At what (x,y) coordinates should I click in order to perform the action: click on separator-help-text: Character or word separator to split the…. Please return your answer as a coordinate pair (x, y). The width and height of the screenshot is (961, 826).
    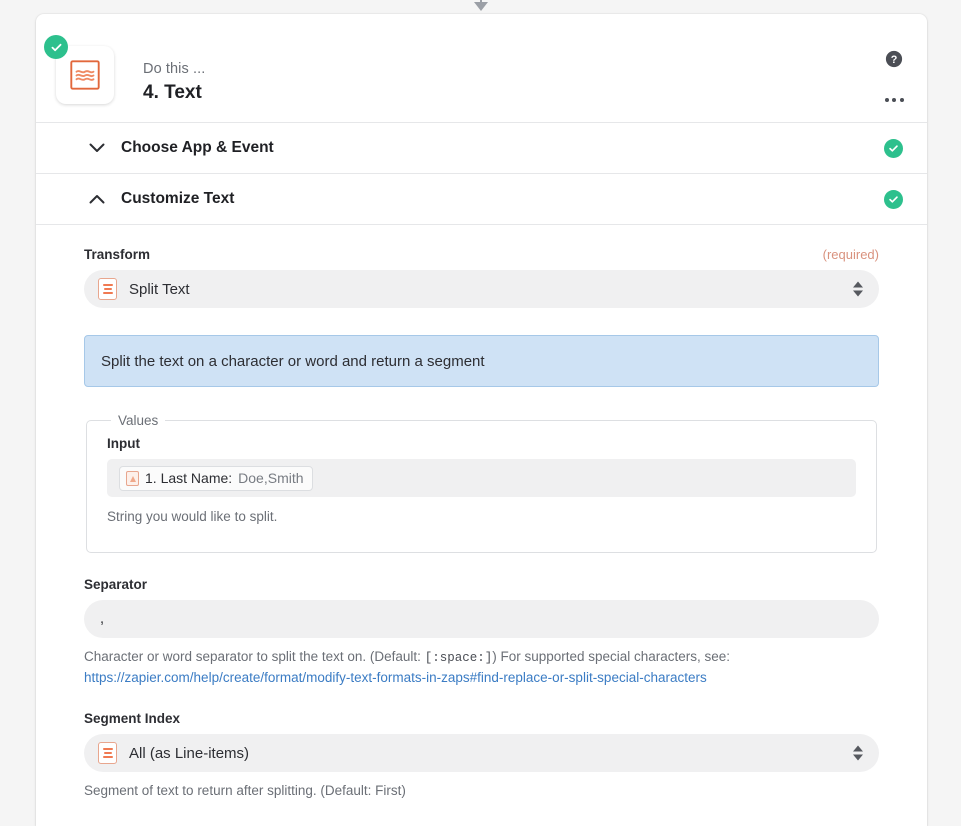
    Looking at the image, I should click on (481, 667).